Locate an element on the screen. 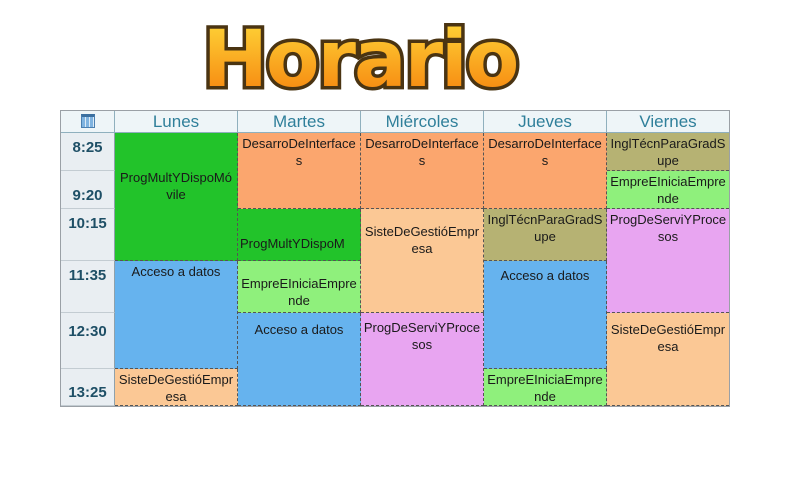 This screenshot has width=812, height=482. calendar-icon is located at coordinates (87, 121).